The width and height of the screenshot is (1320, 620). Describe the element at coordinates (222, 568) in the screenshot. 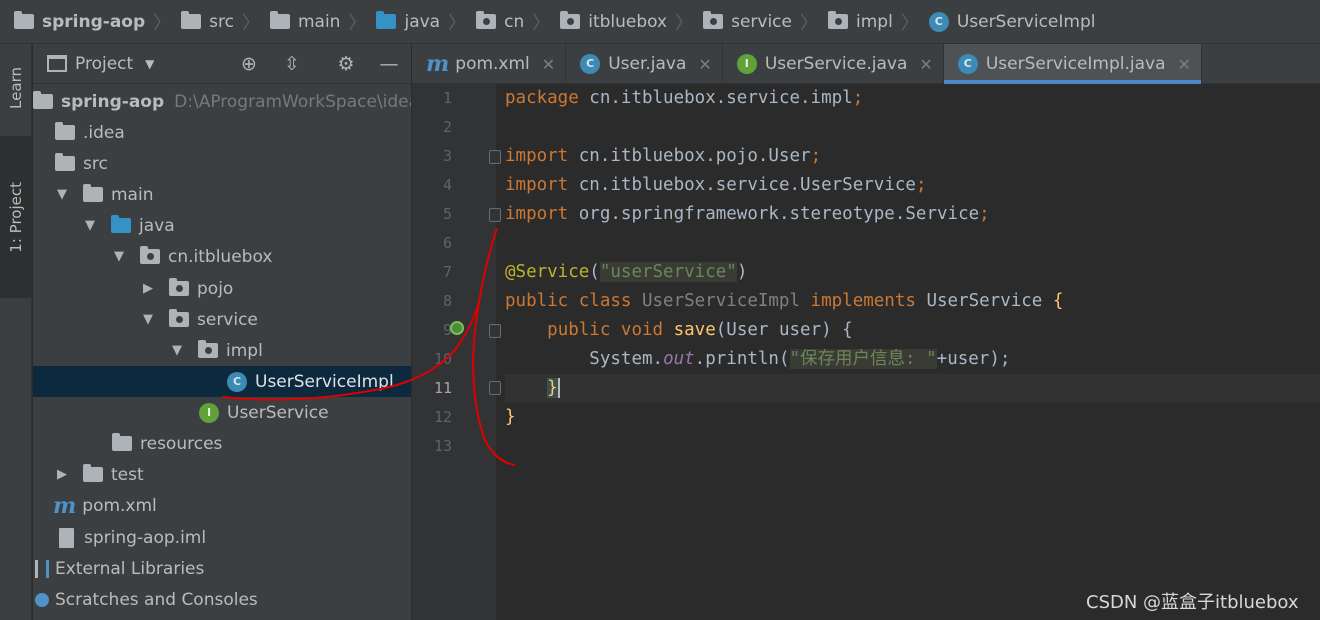

I see `tree-item-external-libraries: External Libraries` at that location.